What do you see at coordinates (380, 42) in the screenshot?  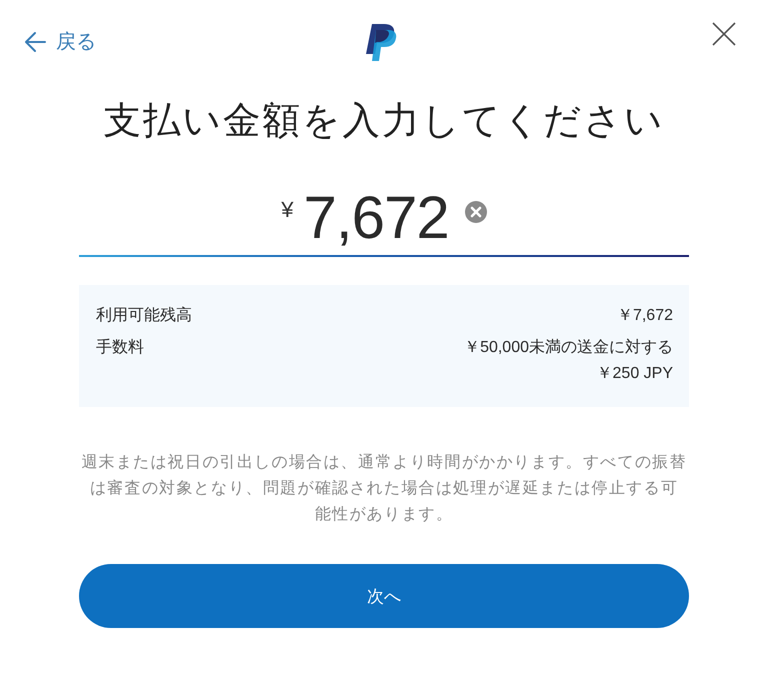 I see `logo-icon` at bounding box center [380, 42].